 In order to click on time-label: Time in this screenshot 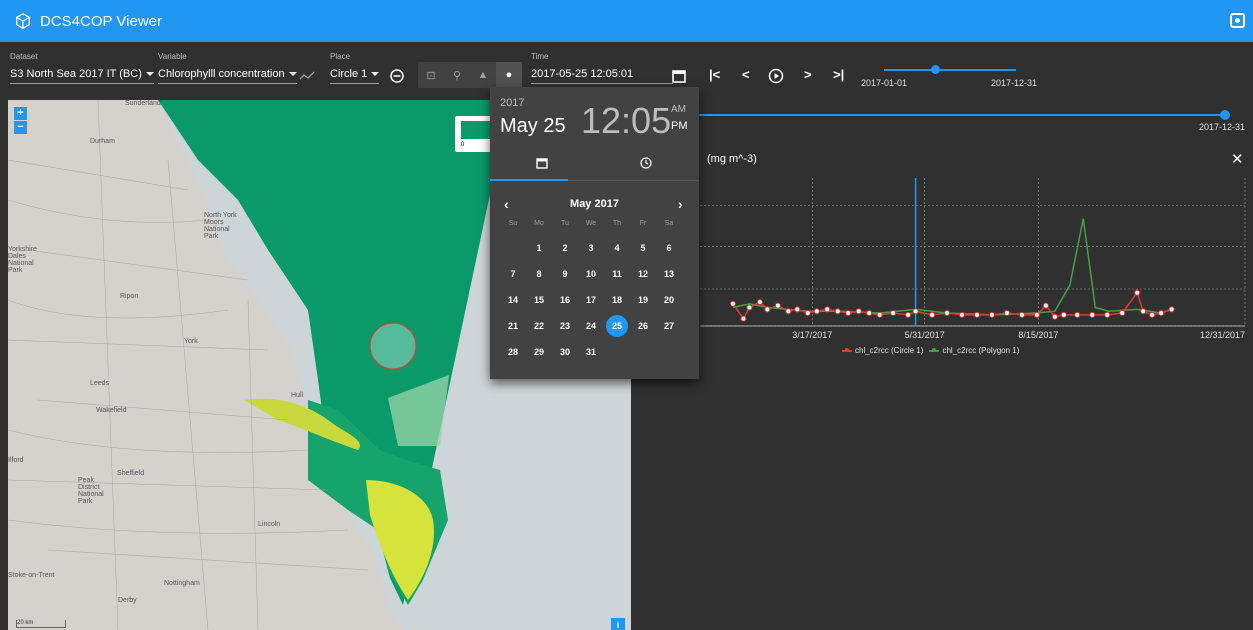, I will do `click(540, 56)`.